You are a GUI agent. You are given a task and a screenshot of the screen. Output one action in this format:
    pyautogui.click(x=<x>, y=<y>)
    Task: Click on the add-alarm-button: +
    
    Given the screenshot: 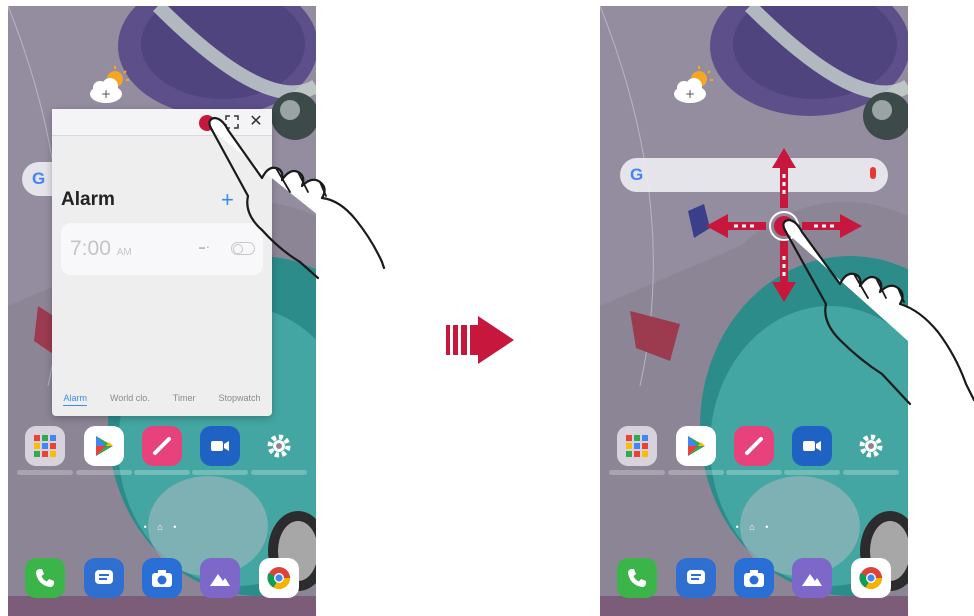 What is the action you would take?
    pyautogui.click(x=227, y=200)
    